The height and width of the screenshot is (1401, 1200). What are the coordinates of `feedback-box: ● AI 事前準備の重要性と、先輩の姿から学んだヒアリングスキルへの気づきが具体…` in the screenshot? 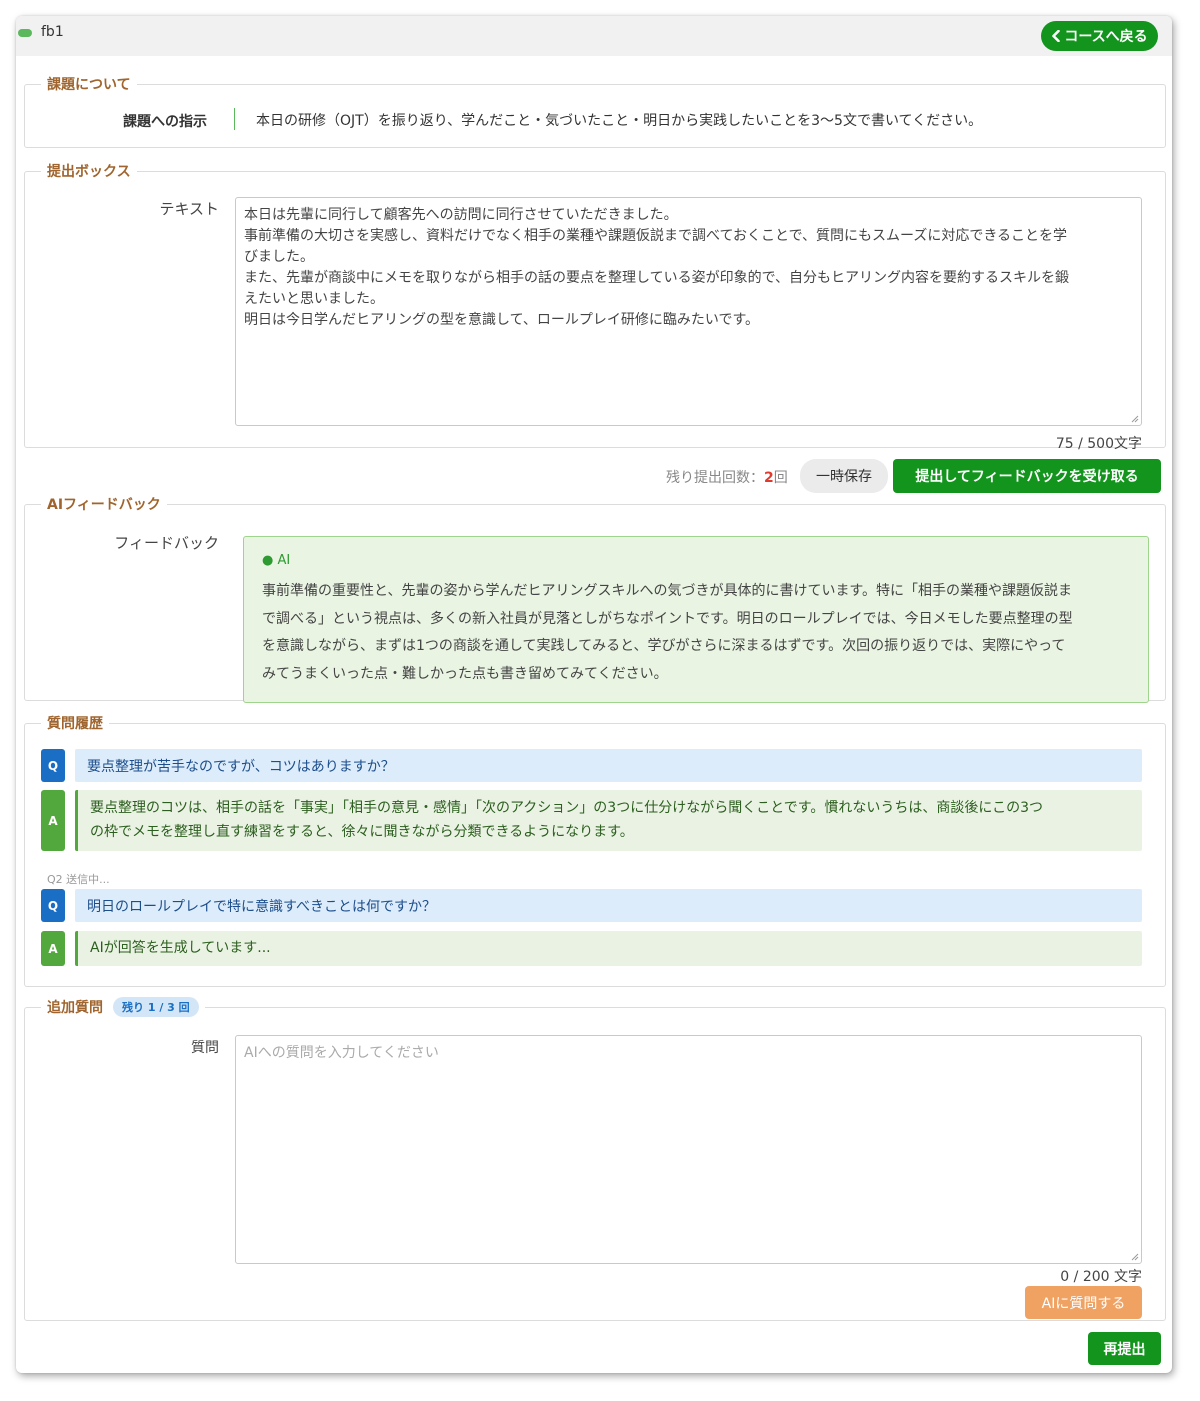 It's located at (696, 619).